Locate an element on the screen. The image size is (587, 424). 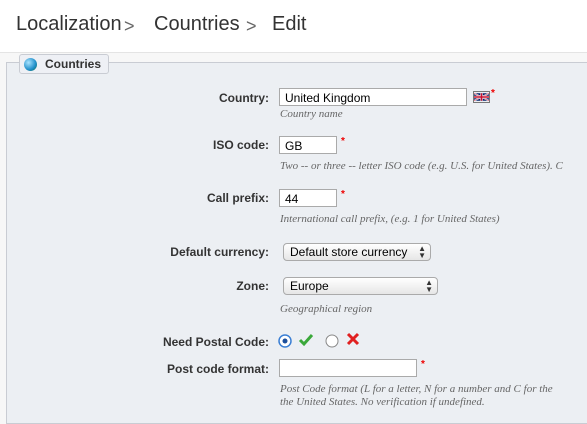
zone-label: Zone: is located at coordinates (252, 286).